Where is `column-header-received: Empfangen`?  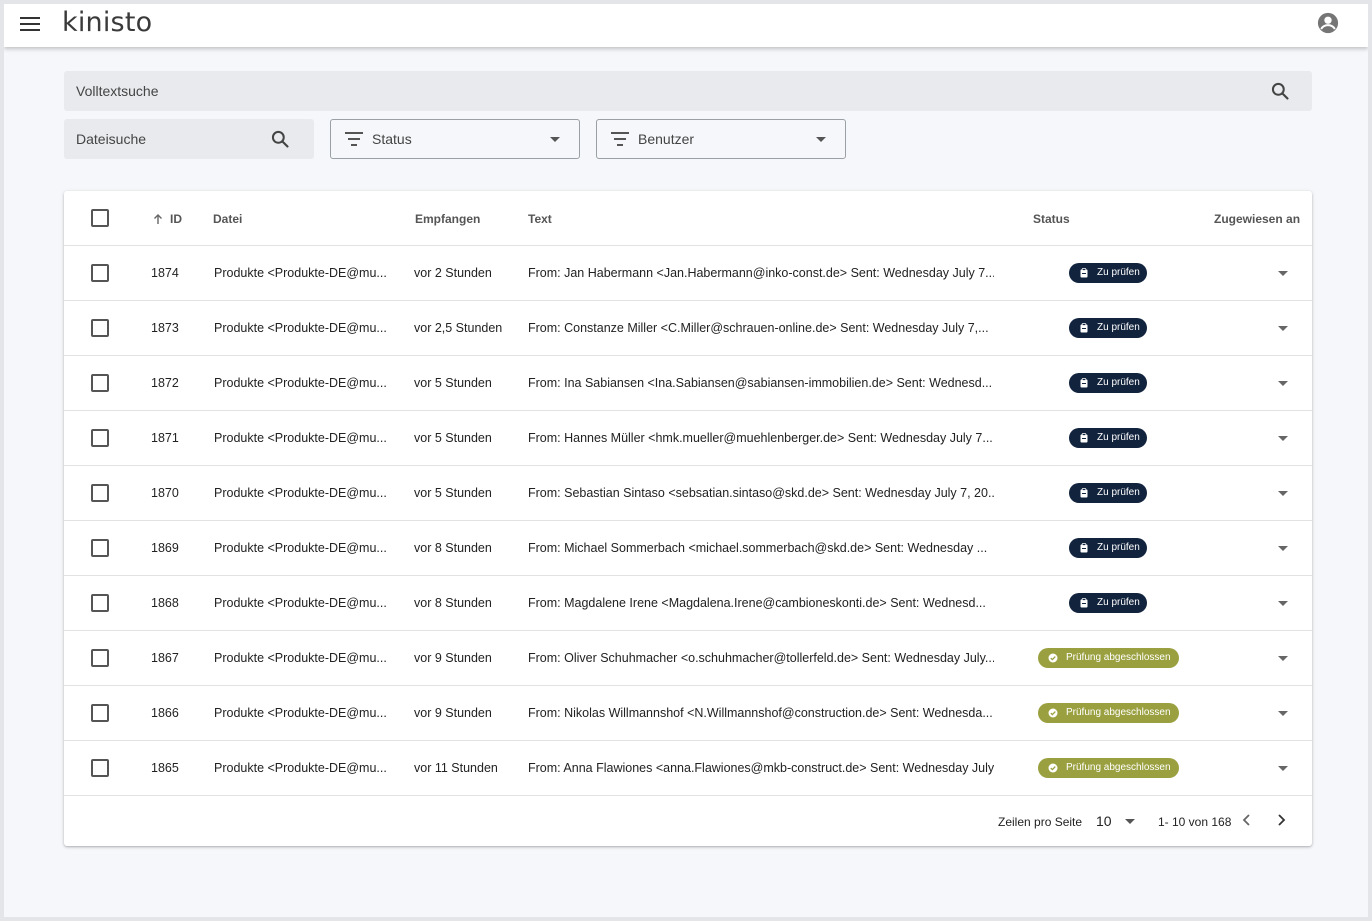 column-header-received: Empfangen is located at coordinates (447, 219).